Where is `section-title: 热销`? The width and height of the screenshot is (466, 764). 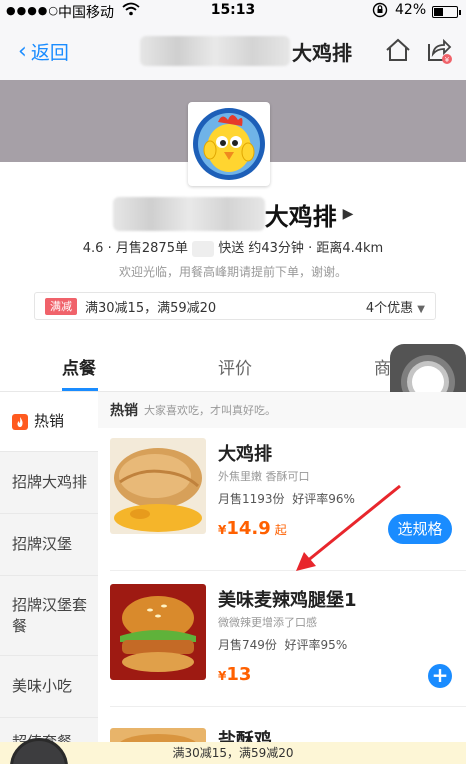
section-title: 热销 is located at coordinates (124, 411).